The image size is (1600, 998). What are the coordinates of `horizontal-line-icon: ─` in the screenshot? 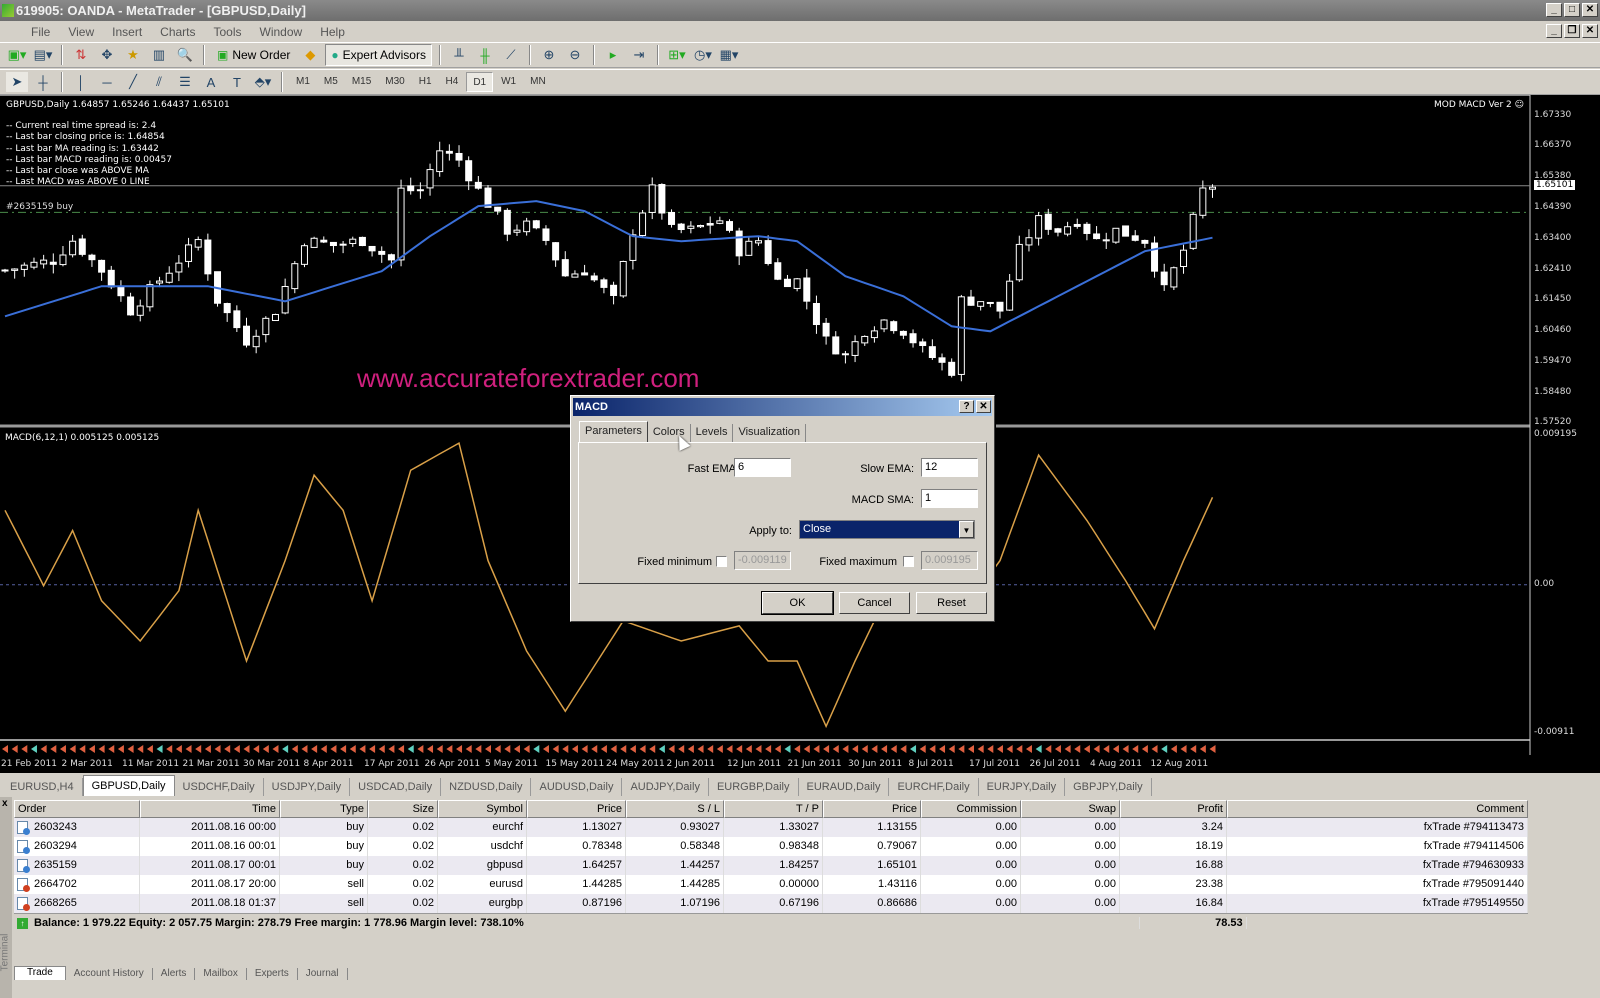 It's located at (107, 82).